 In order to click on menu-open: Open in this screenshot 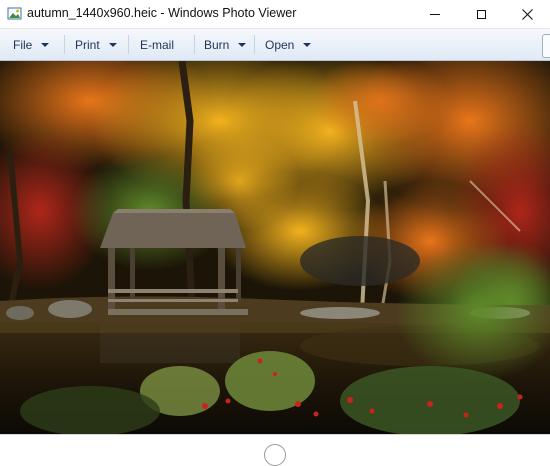, I will do `click(288, 44)`.